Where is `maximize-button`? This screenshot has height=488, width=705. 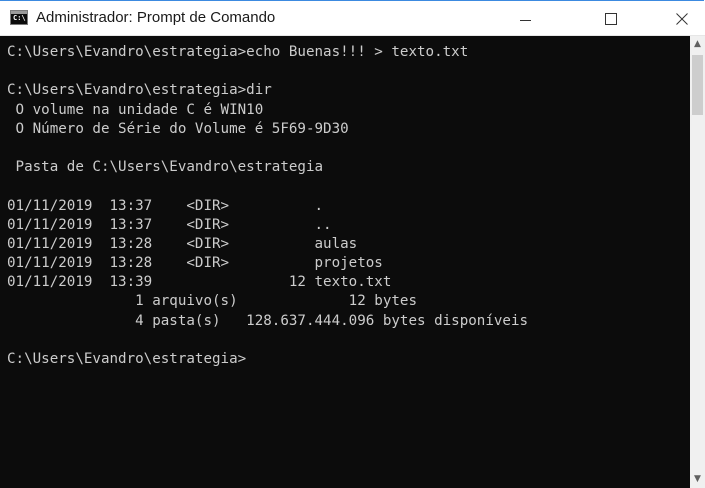 maximize-button is located at coordinates (612, 18).